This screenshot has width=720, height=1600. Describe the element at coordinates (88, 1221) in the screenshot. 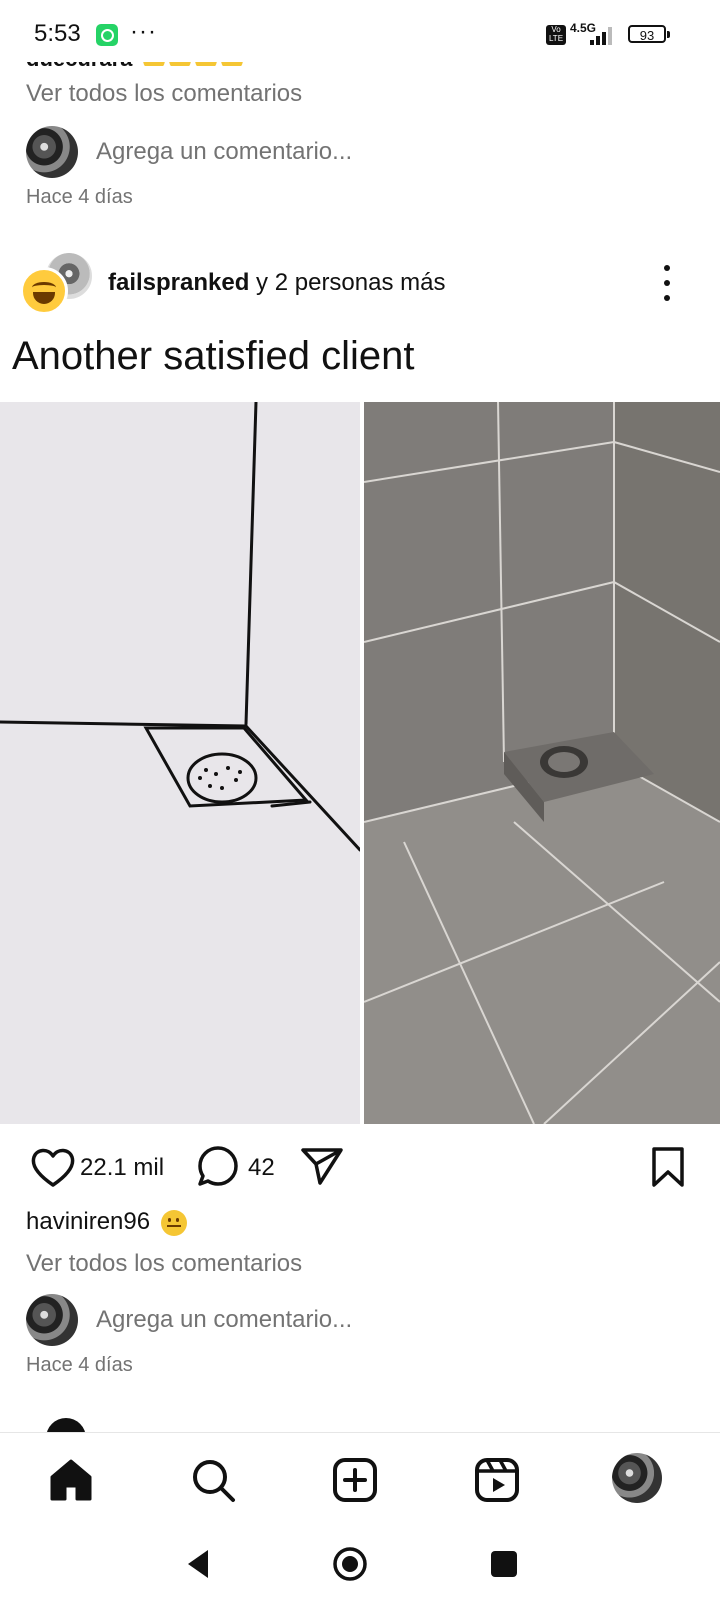

I see `liker-username: haviniren96` at that location.